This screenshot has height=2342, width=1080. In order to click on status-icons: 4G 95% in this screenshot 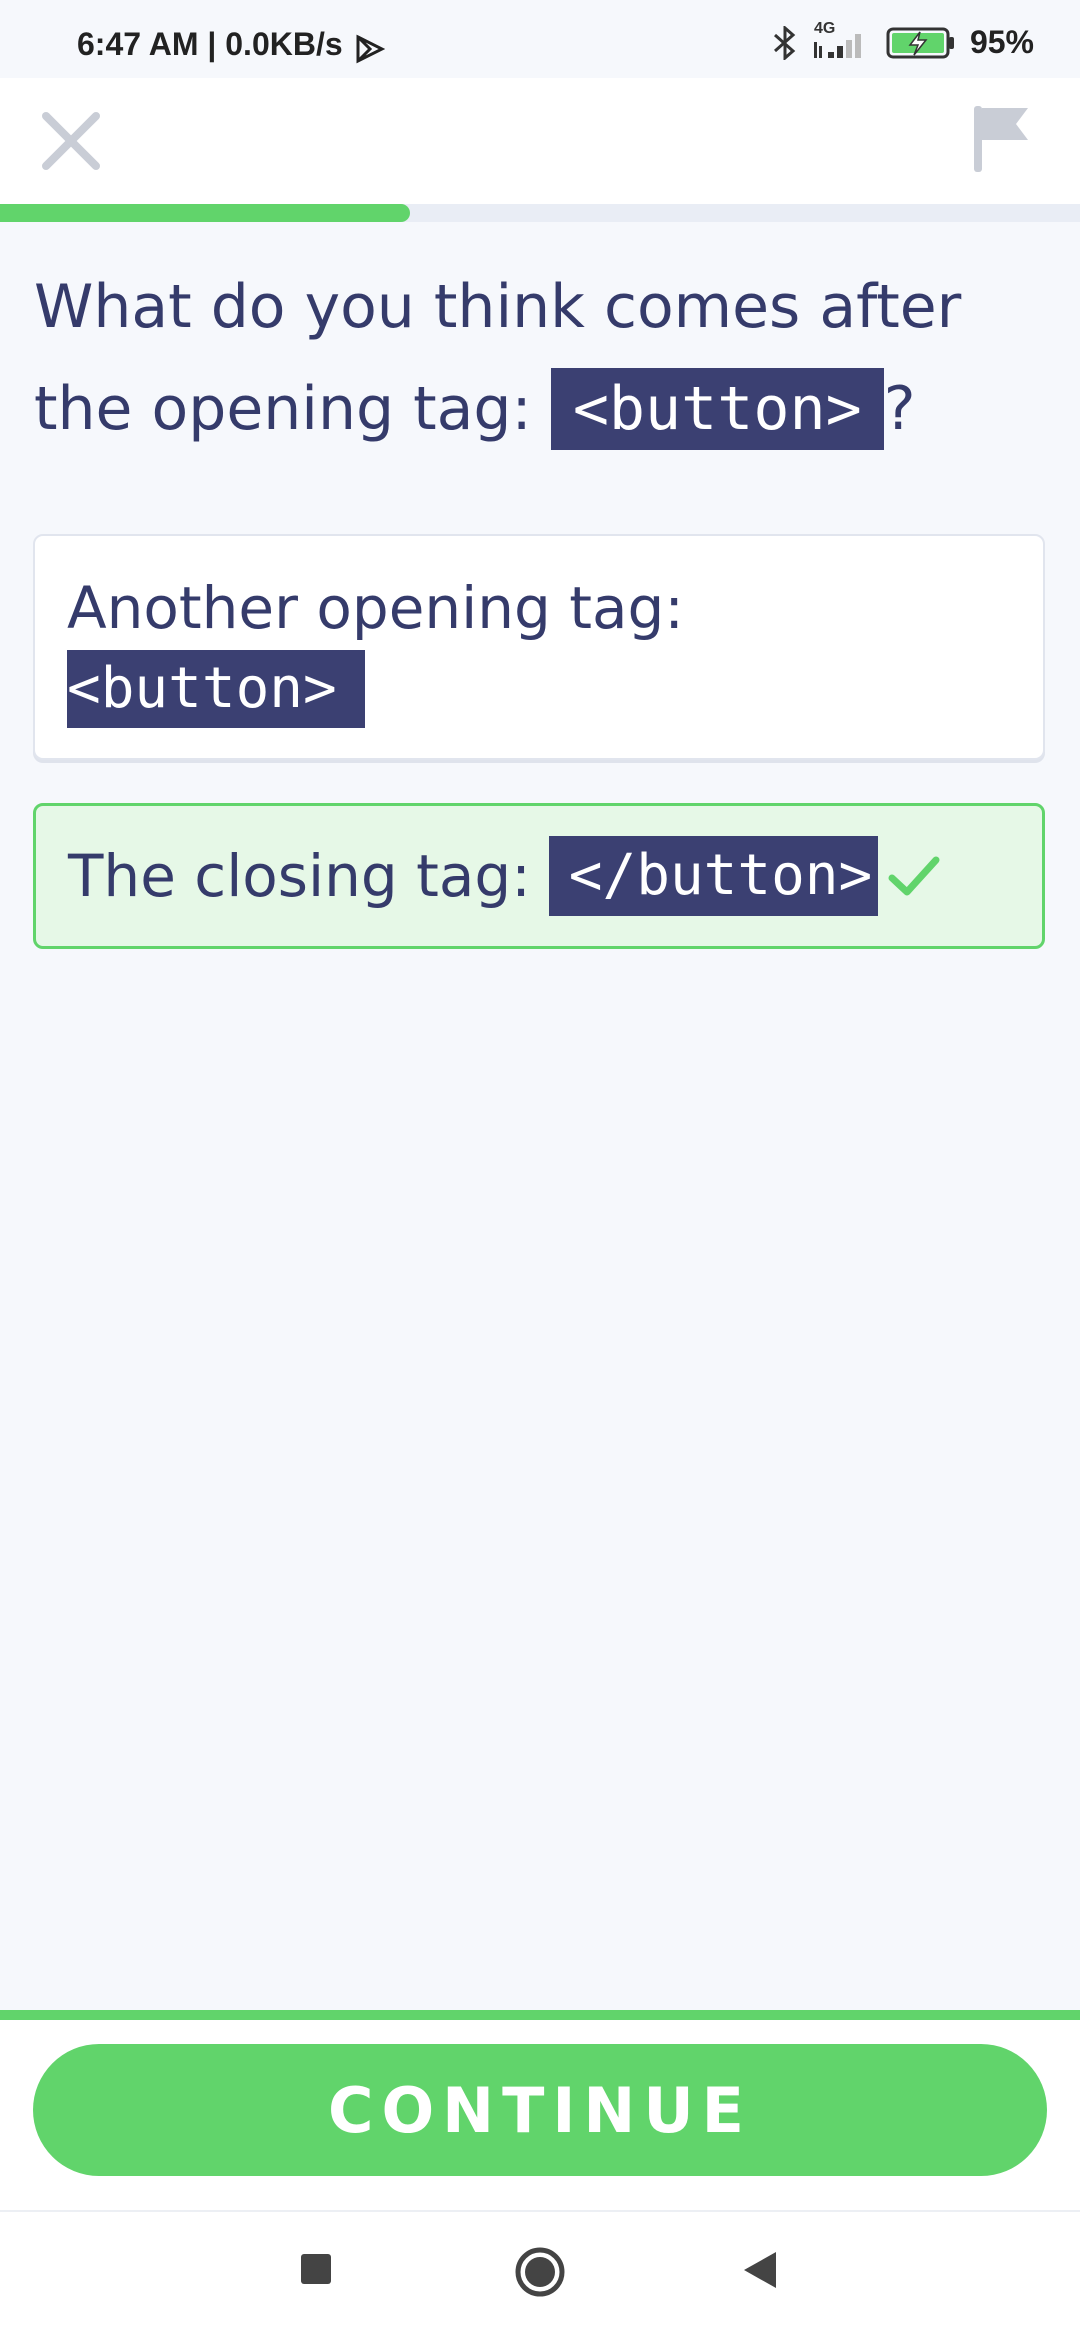, I will do `click(903, 40)`.